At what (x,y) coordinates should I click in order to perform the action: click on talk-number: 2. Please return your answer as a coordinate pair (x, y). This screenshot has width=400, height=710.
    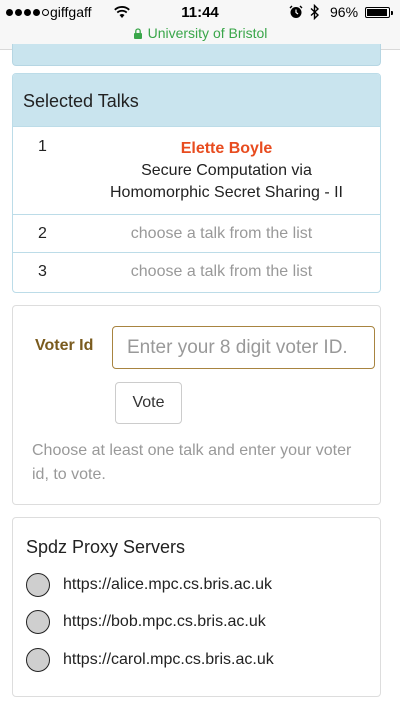
    Looking at the image, I should click on (42, 233).